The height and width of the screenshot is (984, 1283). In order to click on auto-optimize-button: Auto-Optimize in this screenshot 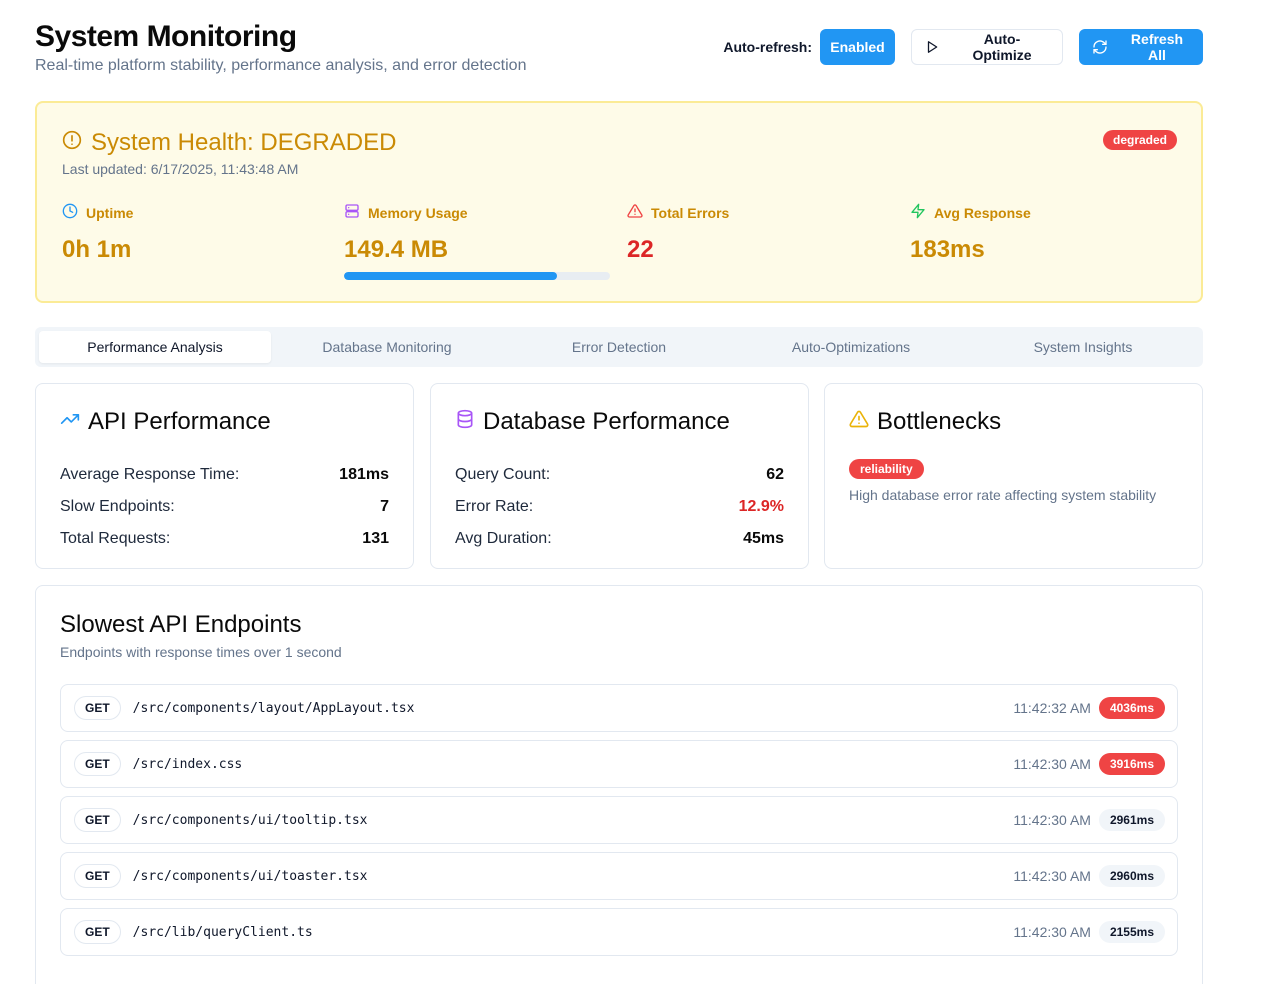, I will do `click(987, 47)`.